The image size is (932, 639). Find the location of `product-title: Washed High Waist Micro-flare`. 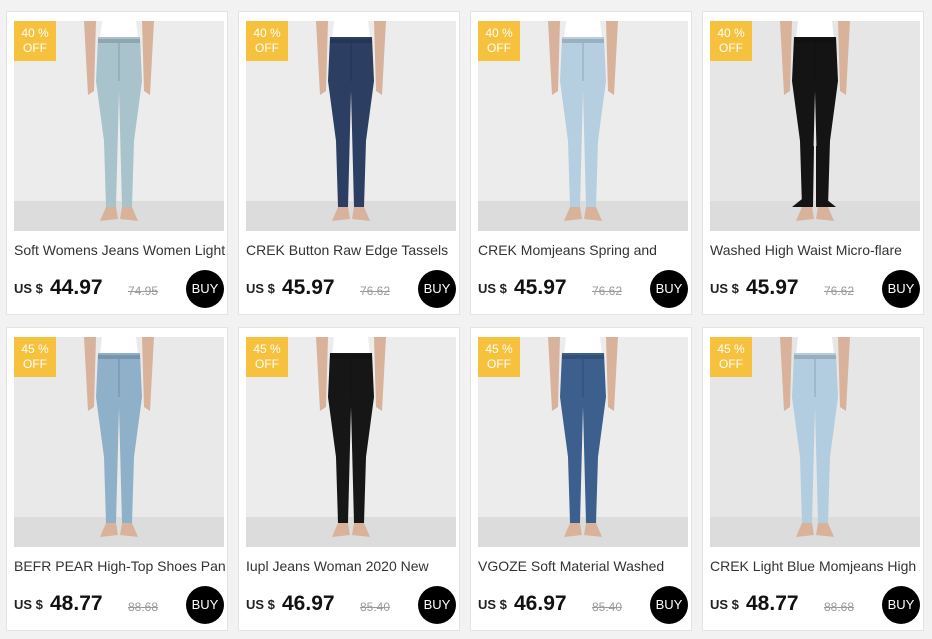

product-title: Washed High Waist Micro-flare is located at coordinates (816, 250).